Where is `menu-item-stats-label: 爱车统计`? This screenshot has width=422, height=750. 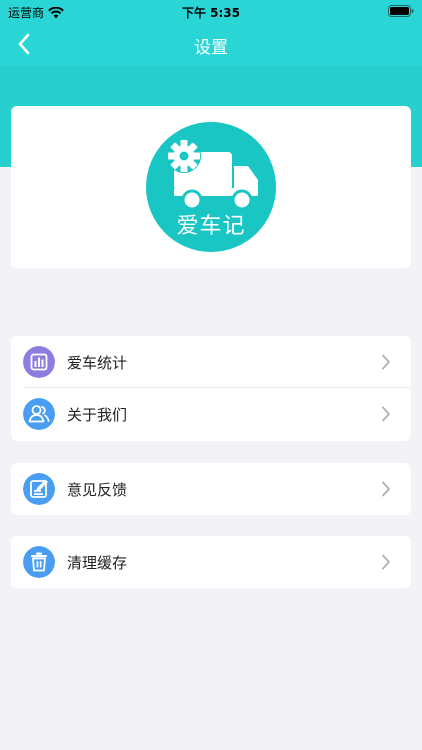 menu-item-stats-label: 爱车统计 is located at coordinates (97, 363).